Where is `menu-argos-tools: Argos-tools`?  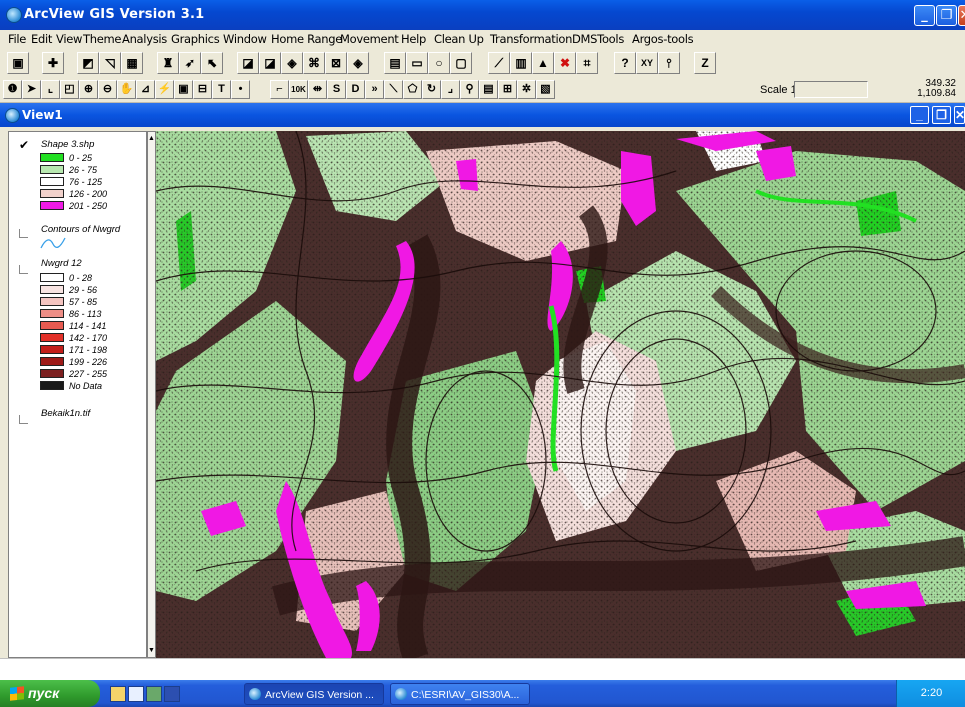
menu-argos-tools: Argos-tools is located at coordinates (663, 39).